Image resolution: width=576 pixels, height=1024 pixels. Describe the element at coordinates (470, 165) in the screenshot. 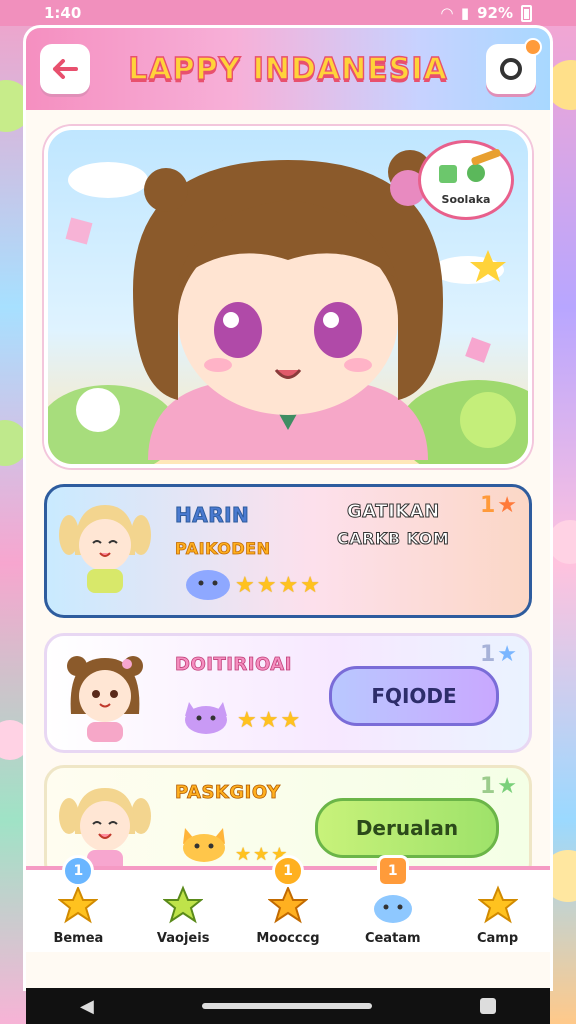

I see `shop-item-icon` at that location.